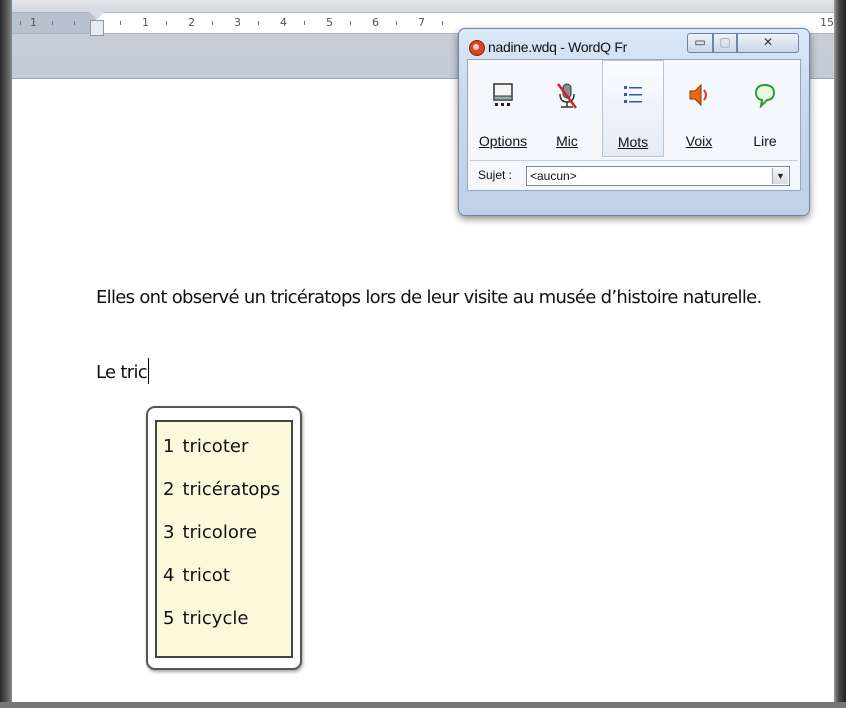 Image resolution: width=846 pixels, height=708 pixels. I want to click on prediction-number: 4, so click(169, 575).